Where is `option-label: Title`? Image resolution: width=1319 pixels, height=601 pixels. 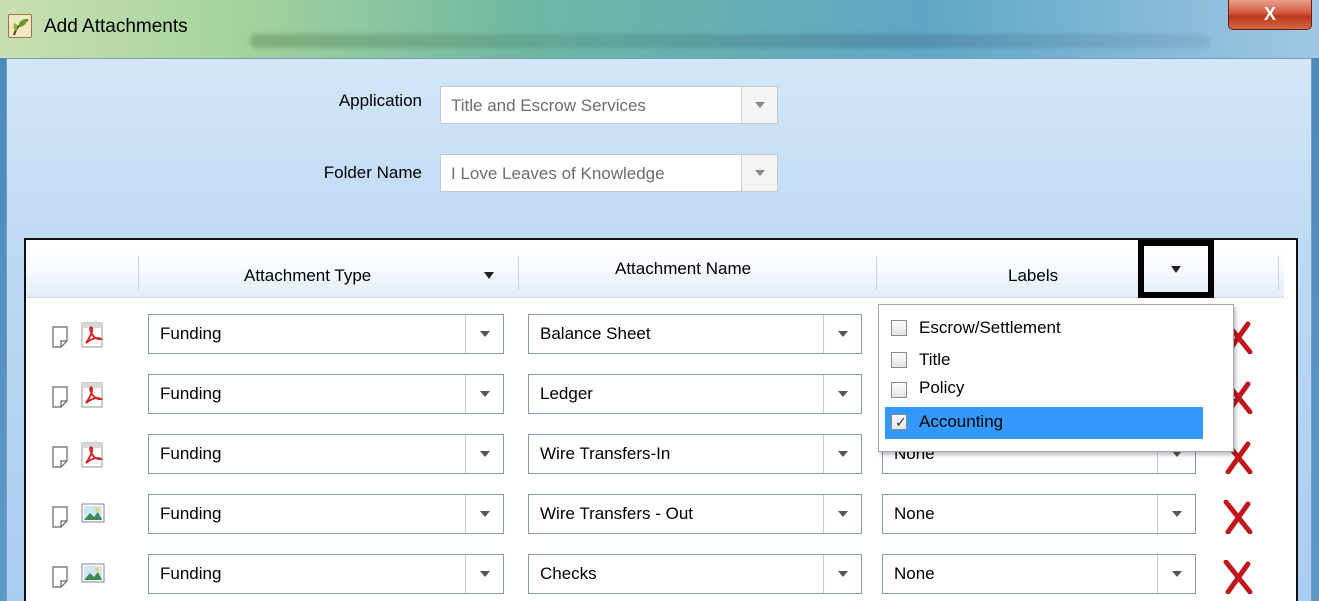
option-label: Title is located at coordinates (935, 359).